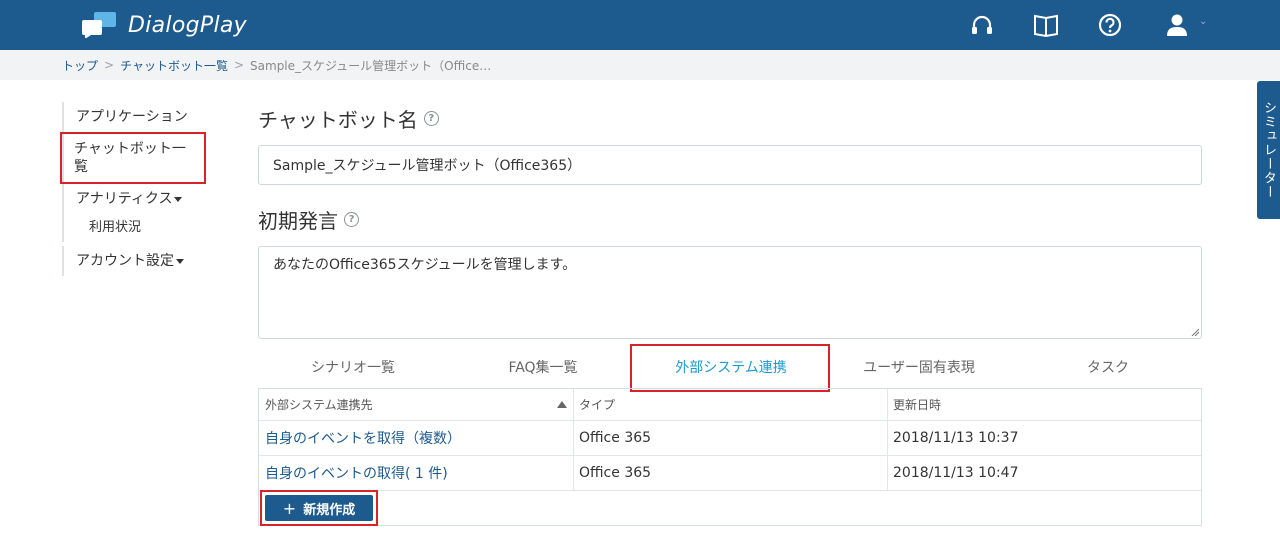 The image size is (1280, 540). I want to click on row-updated: 2018/11/13 10:37, so click(956, 438).